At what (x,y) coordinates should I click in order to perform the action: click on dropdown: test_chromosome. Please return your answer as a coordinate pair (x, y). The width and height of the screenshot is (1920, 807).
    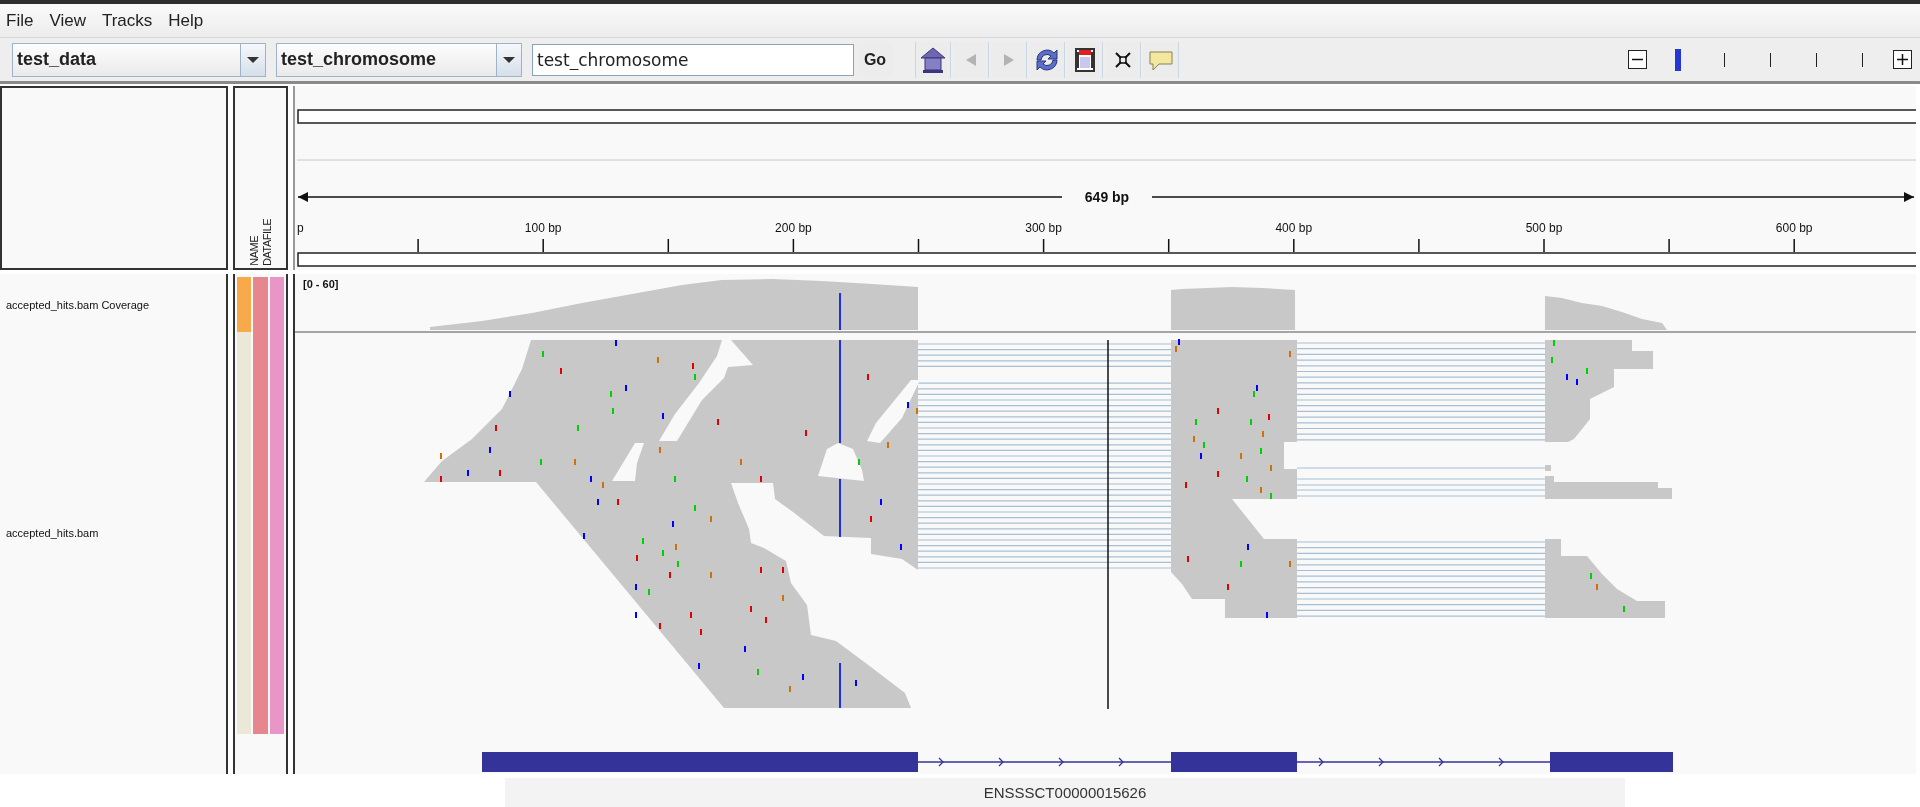
    Looking at the image, I should click on (399, 59).